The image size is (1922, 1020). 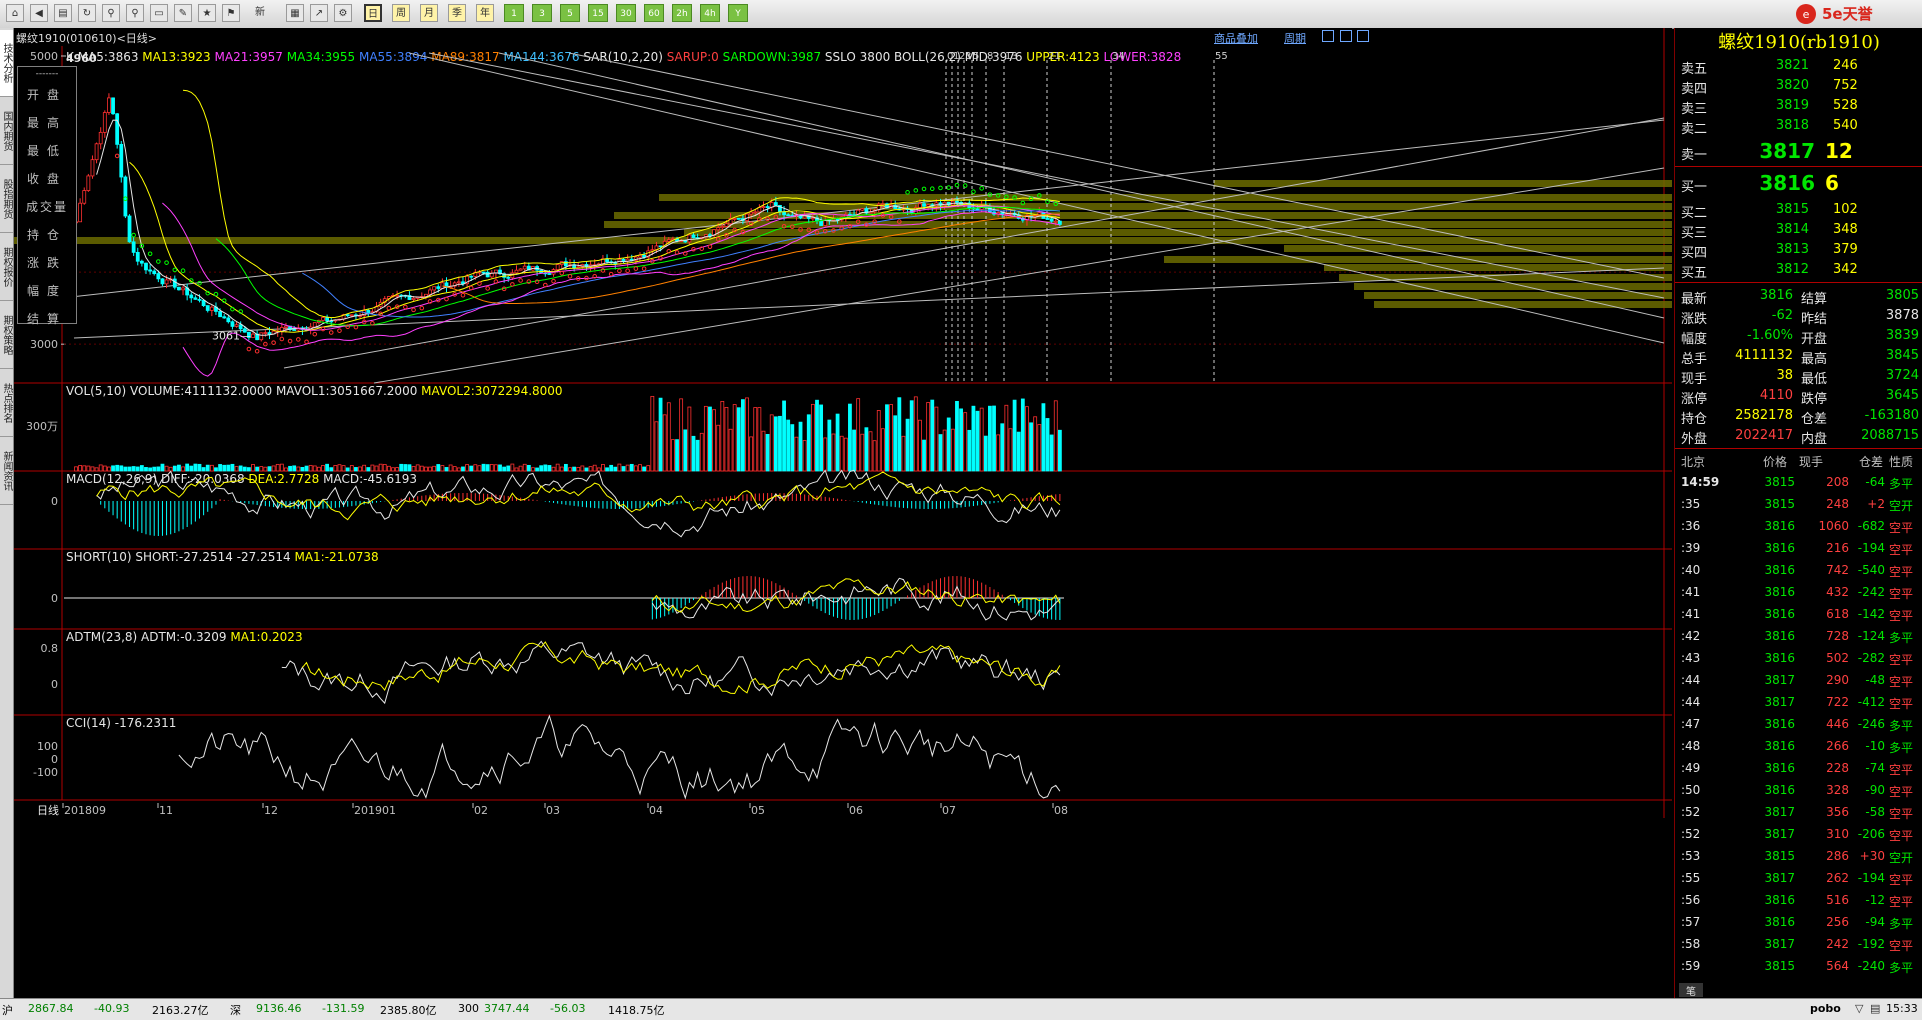 I want to click on bid-row-1-price: 3814, so click(x=1772, y=229).